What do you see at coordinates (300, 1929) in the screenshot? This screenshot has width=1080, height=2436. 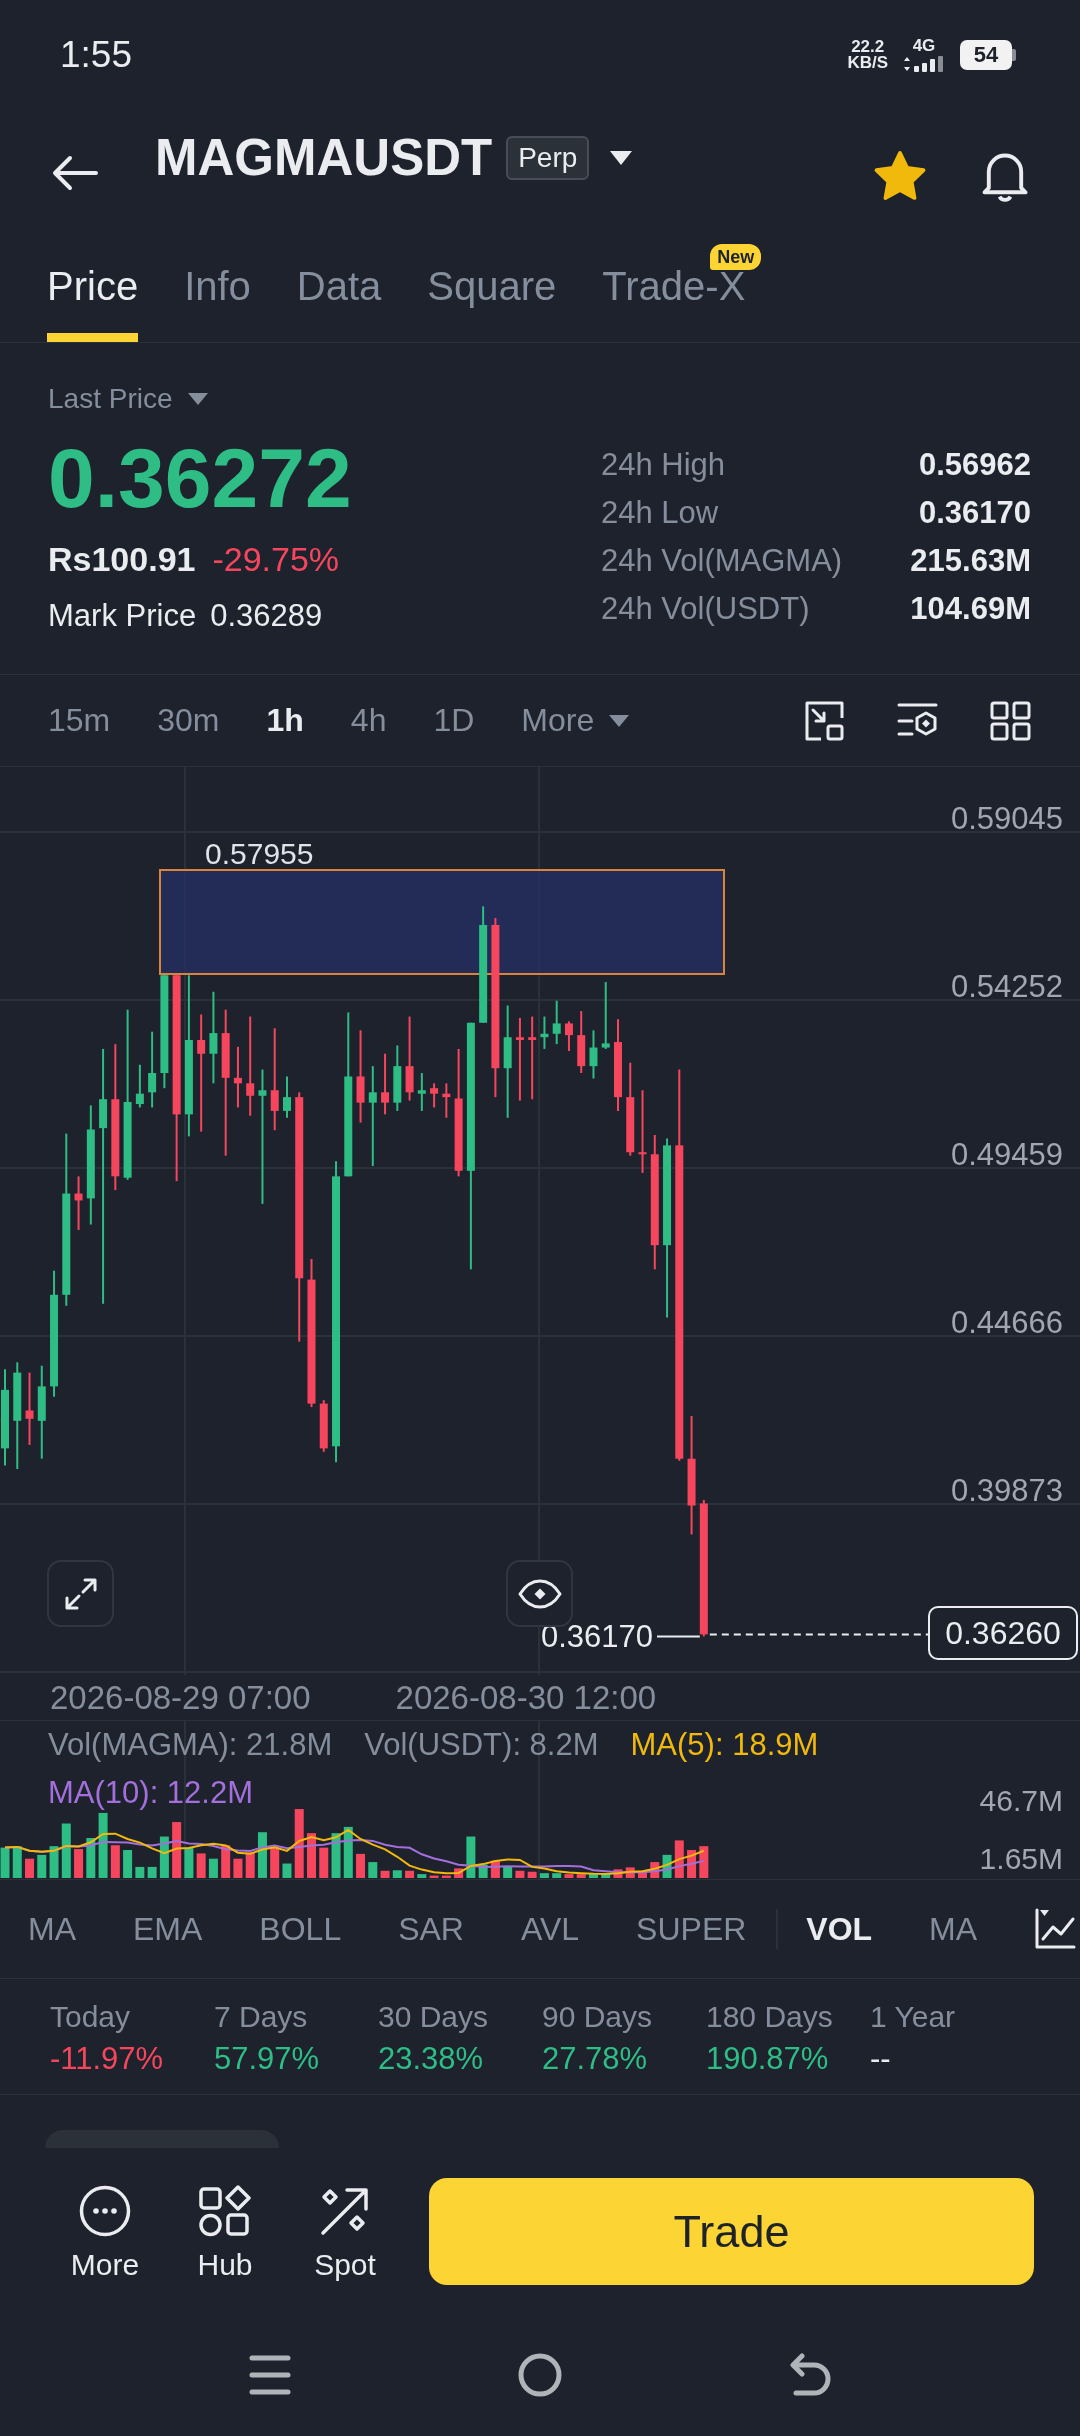 I see `indicator-tab: BOLL` at bounding box center [300, 1929].